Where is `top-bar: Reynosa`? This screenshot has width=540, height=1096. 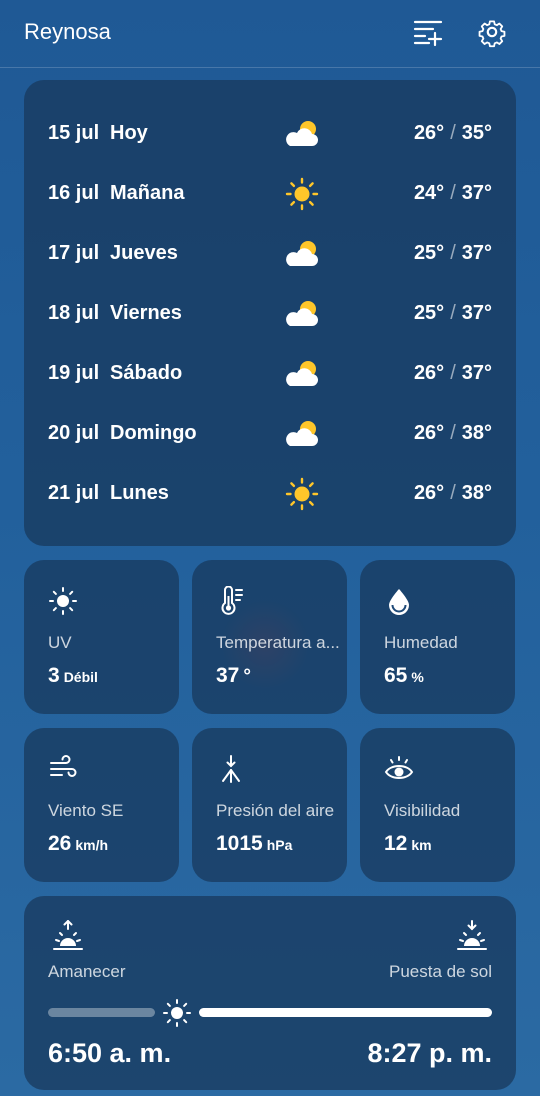
top-bar: Reynosa is located at coordinates (270, 33).